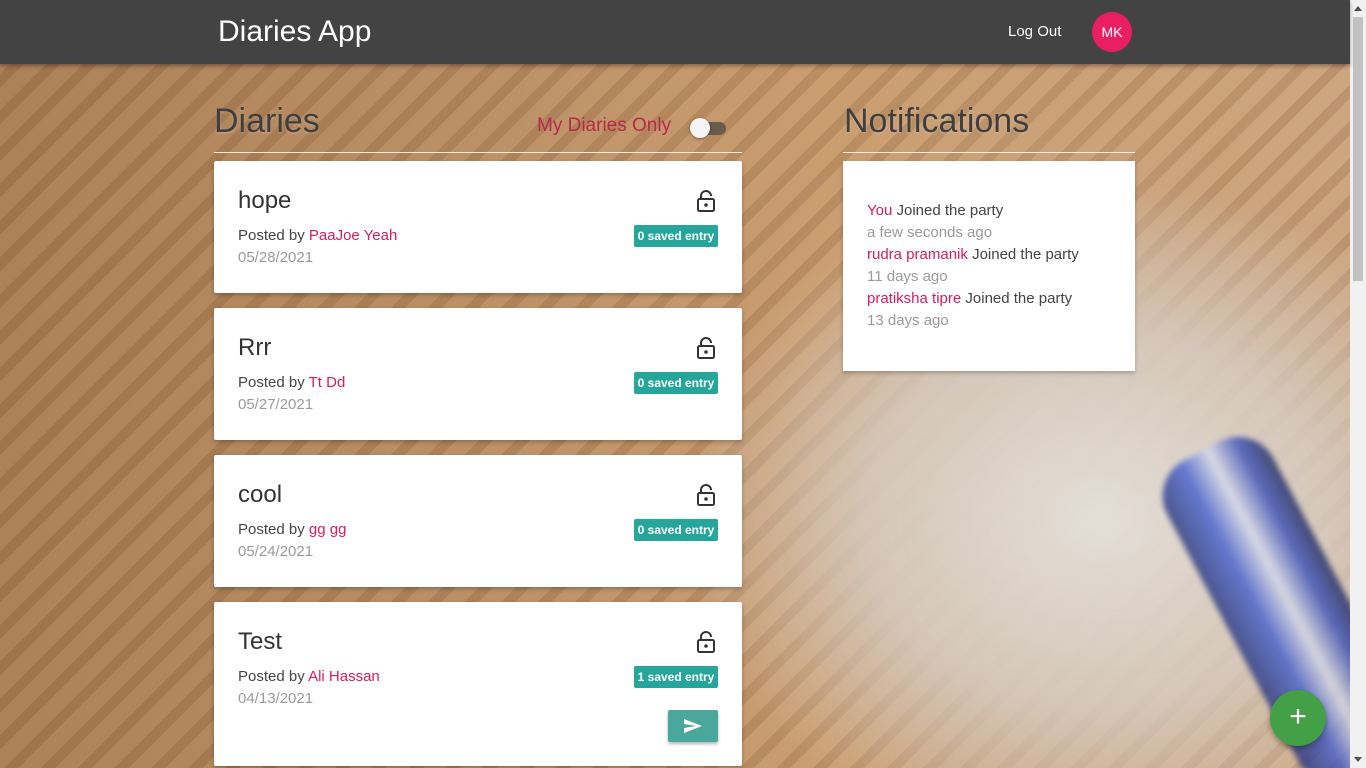  What do you see at coordinates (1358, 384) in the screenshot?
I see `page-scrollbar` at bounding box center [1358, 384].